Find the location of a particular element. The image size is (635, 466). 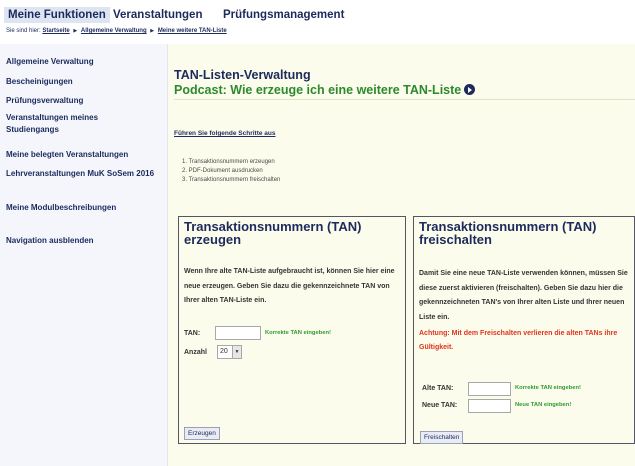

erzeugen-button: Erzeugen is located at coordinates (202, 433).